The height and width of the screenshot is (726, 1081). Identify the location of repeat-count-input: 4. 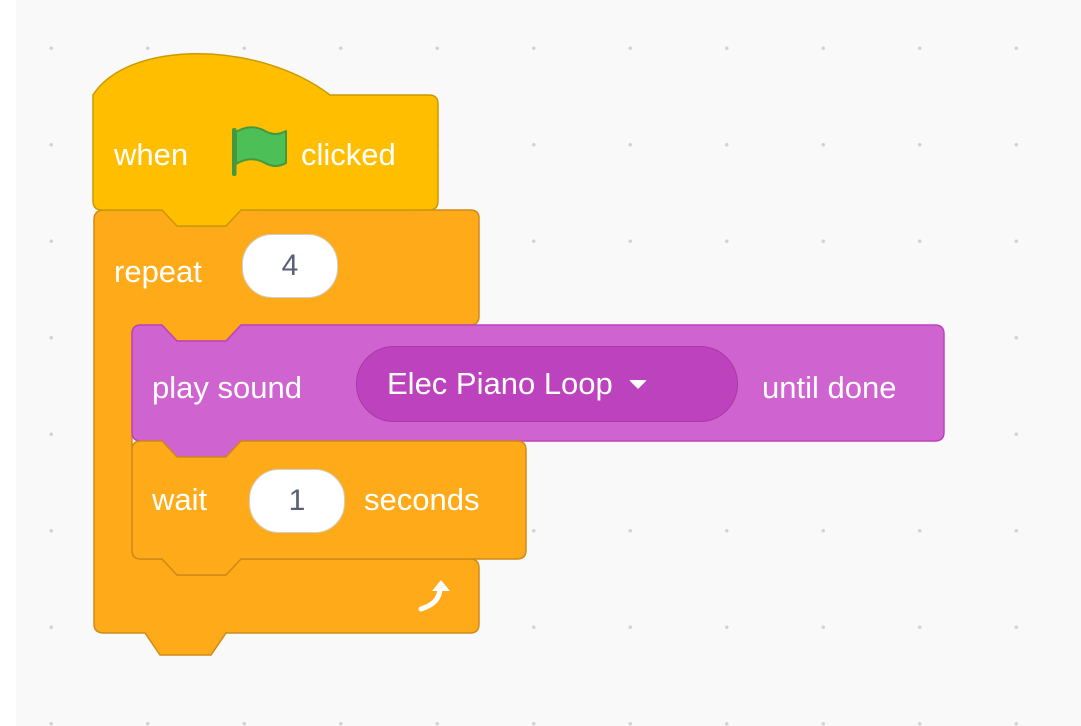
(290, 266).